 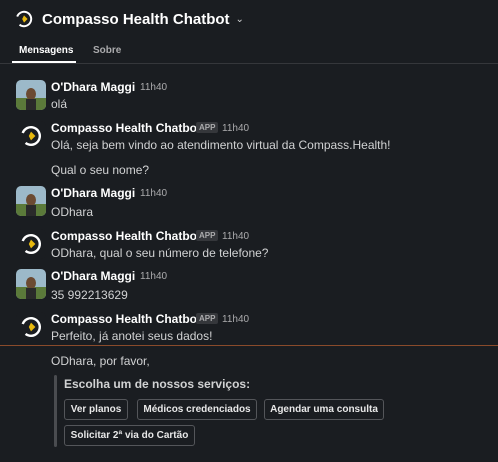 I want to click on services-title: Escolha um de nossos serviços:, so click(x=157, y=384).